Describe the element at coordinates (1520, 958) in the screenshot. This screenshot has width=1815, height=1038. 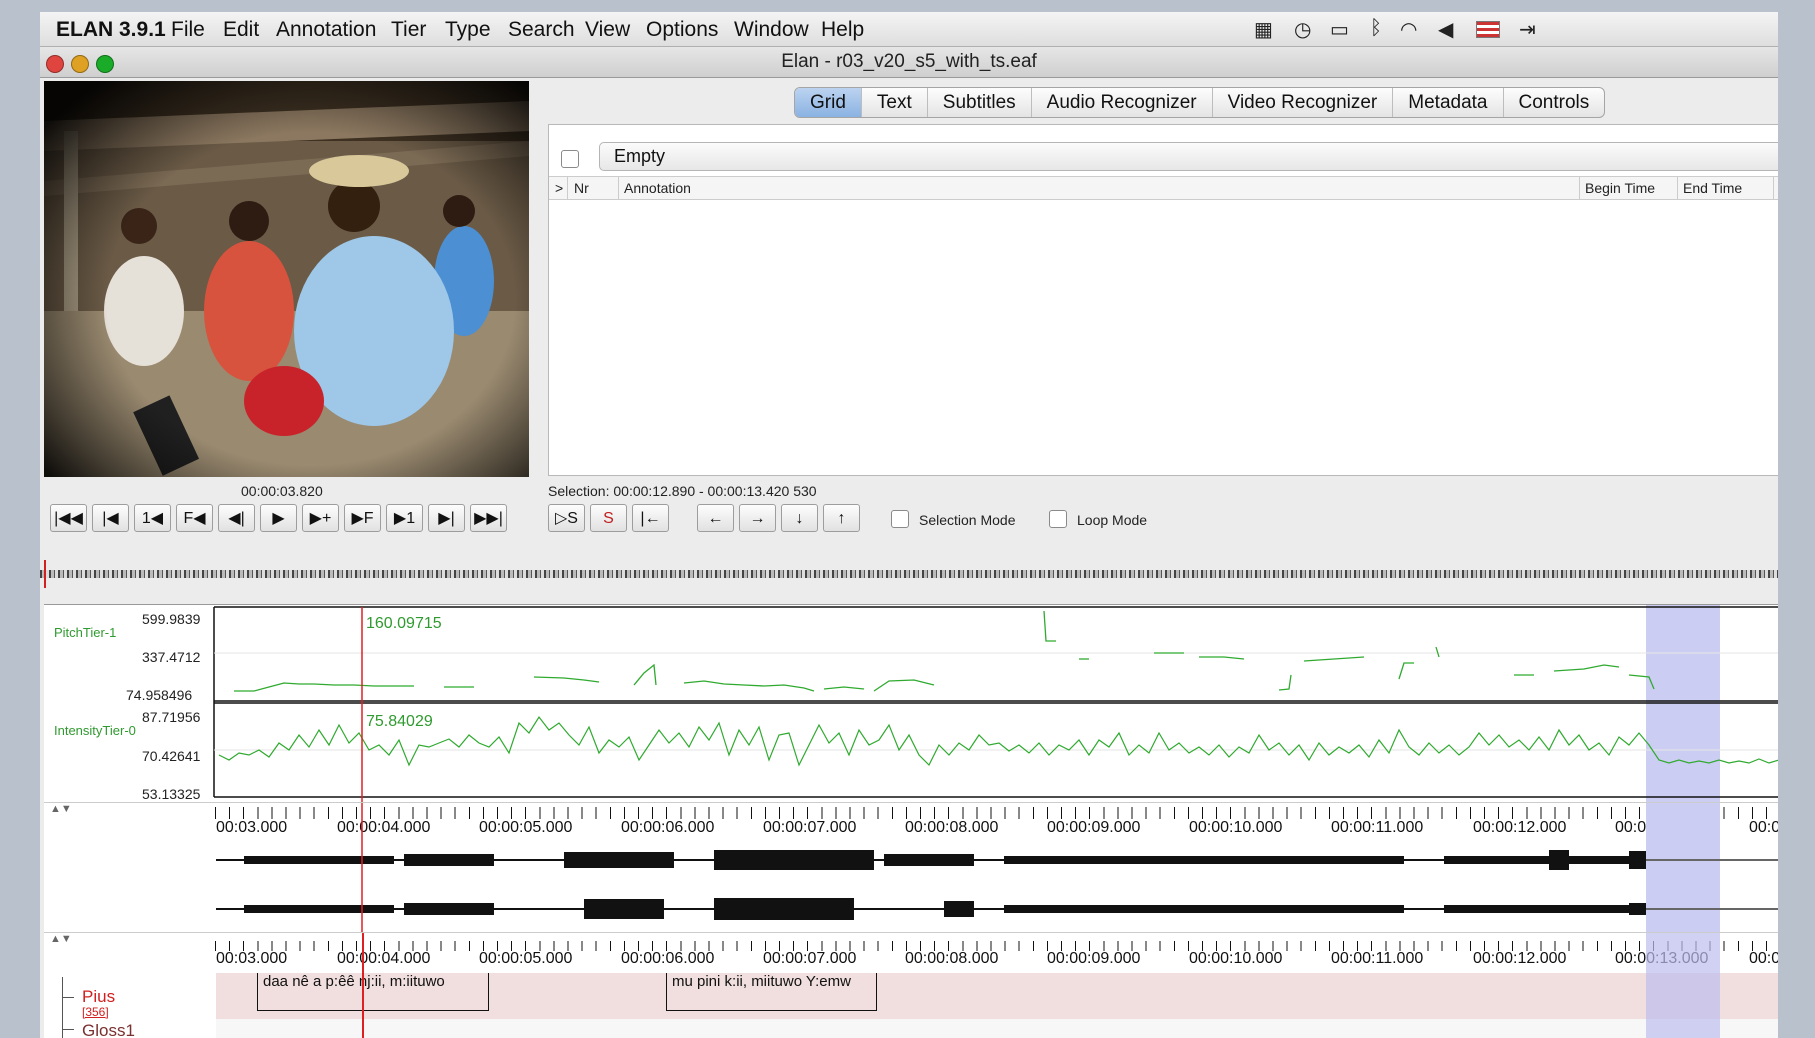
I see `tick-label: 00:00:12.000` at that location.